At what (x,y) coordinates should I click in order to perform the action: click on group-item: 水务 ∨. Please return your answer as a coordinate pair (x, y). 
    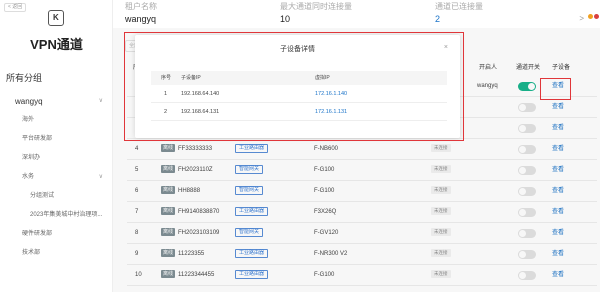
    Looking at the image, I should click on (56, 177).